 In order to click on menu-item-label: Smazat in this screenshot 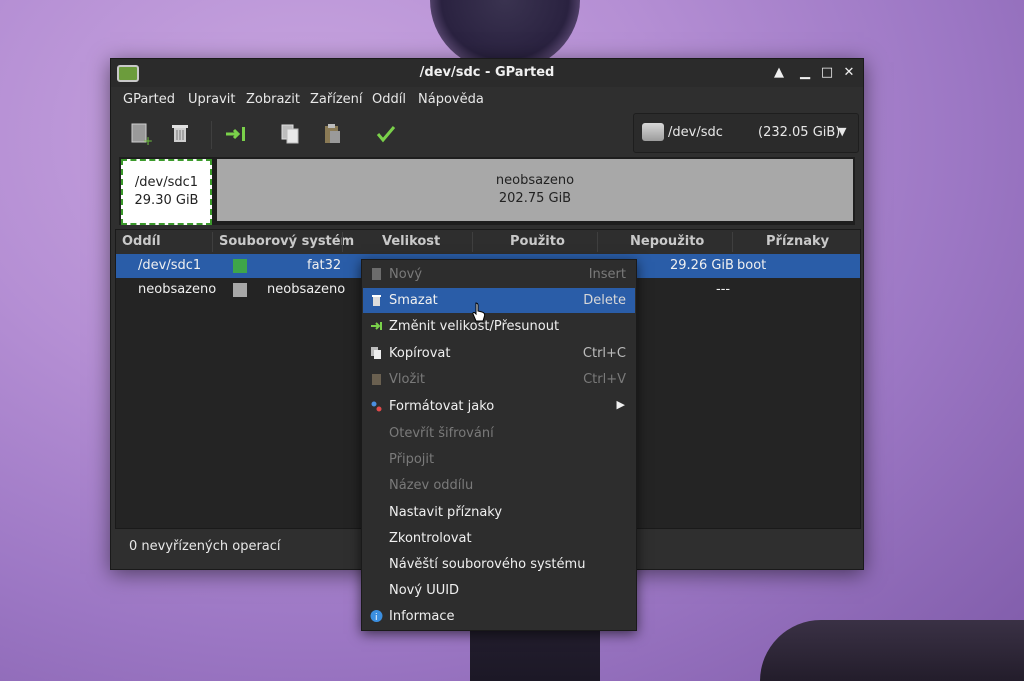, I will do `click(413, 300)`.